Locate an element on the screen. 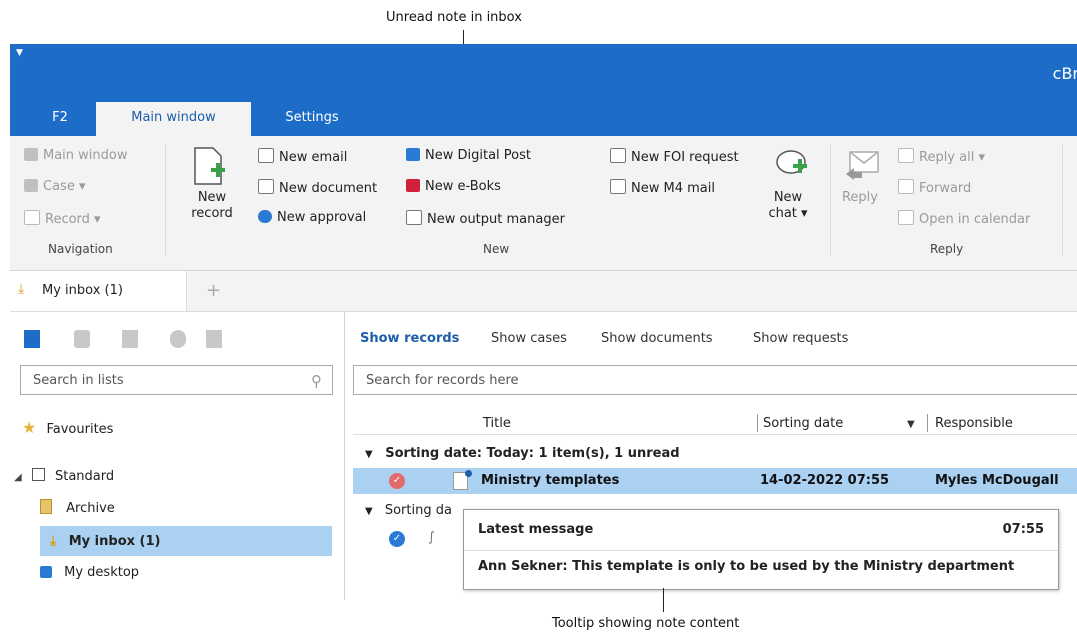  collapse-arrow-icon: ◢ is located at coordinates (18, 477).